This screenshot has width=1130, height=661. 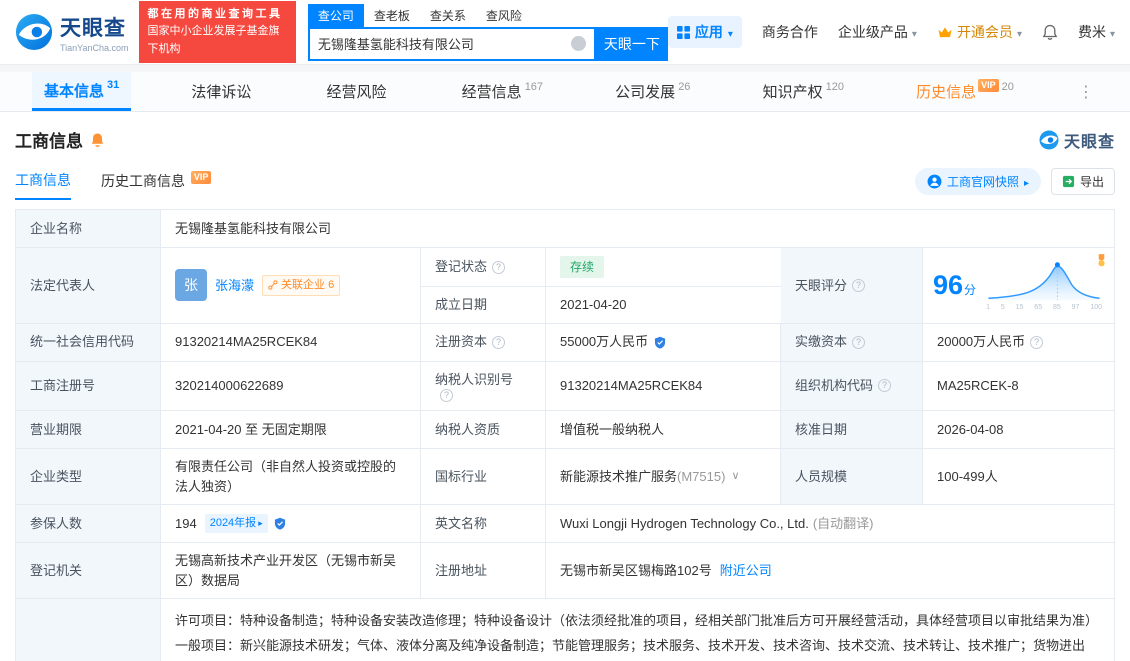 What do you see at coordinates (1101, 263) in the screenshot?
I see `medal-icon` at bounding box center [1101, 263].